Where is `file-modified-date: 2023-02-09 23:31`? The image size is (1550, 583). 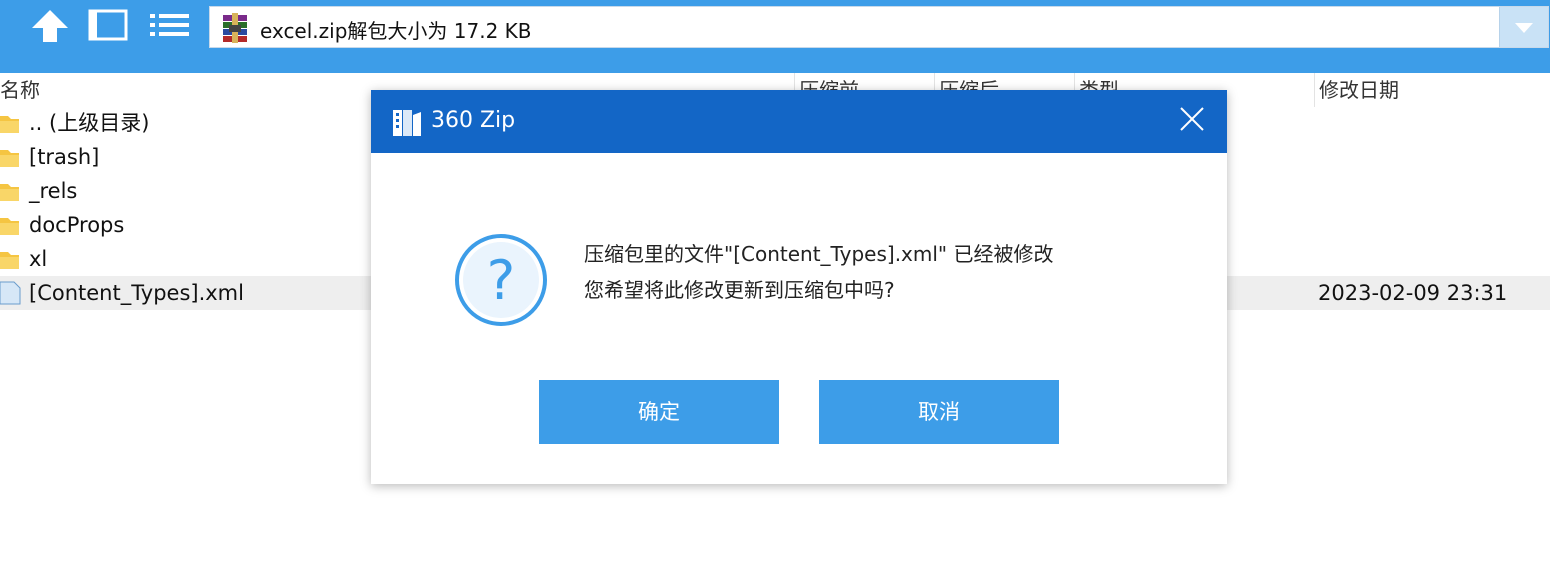
file-modified-date: 2023-02-09 23:31 is located at coordinates (1413, 293).